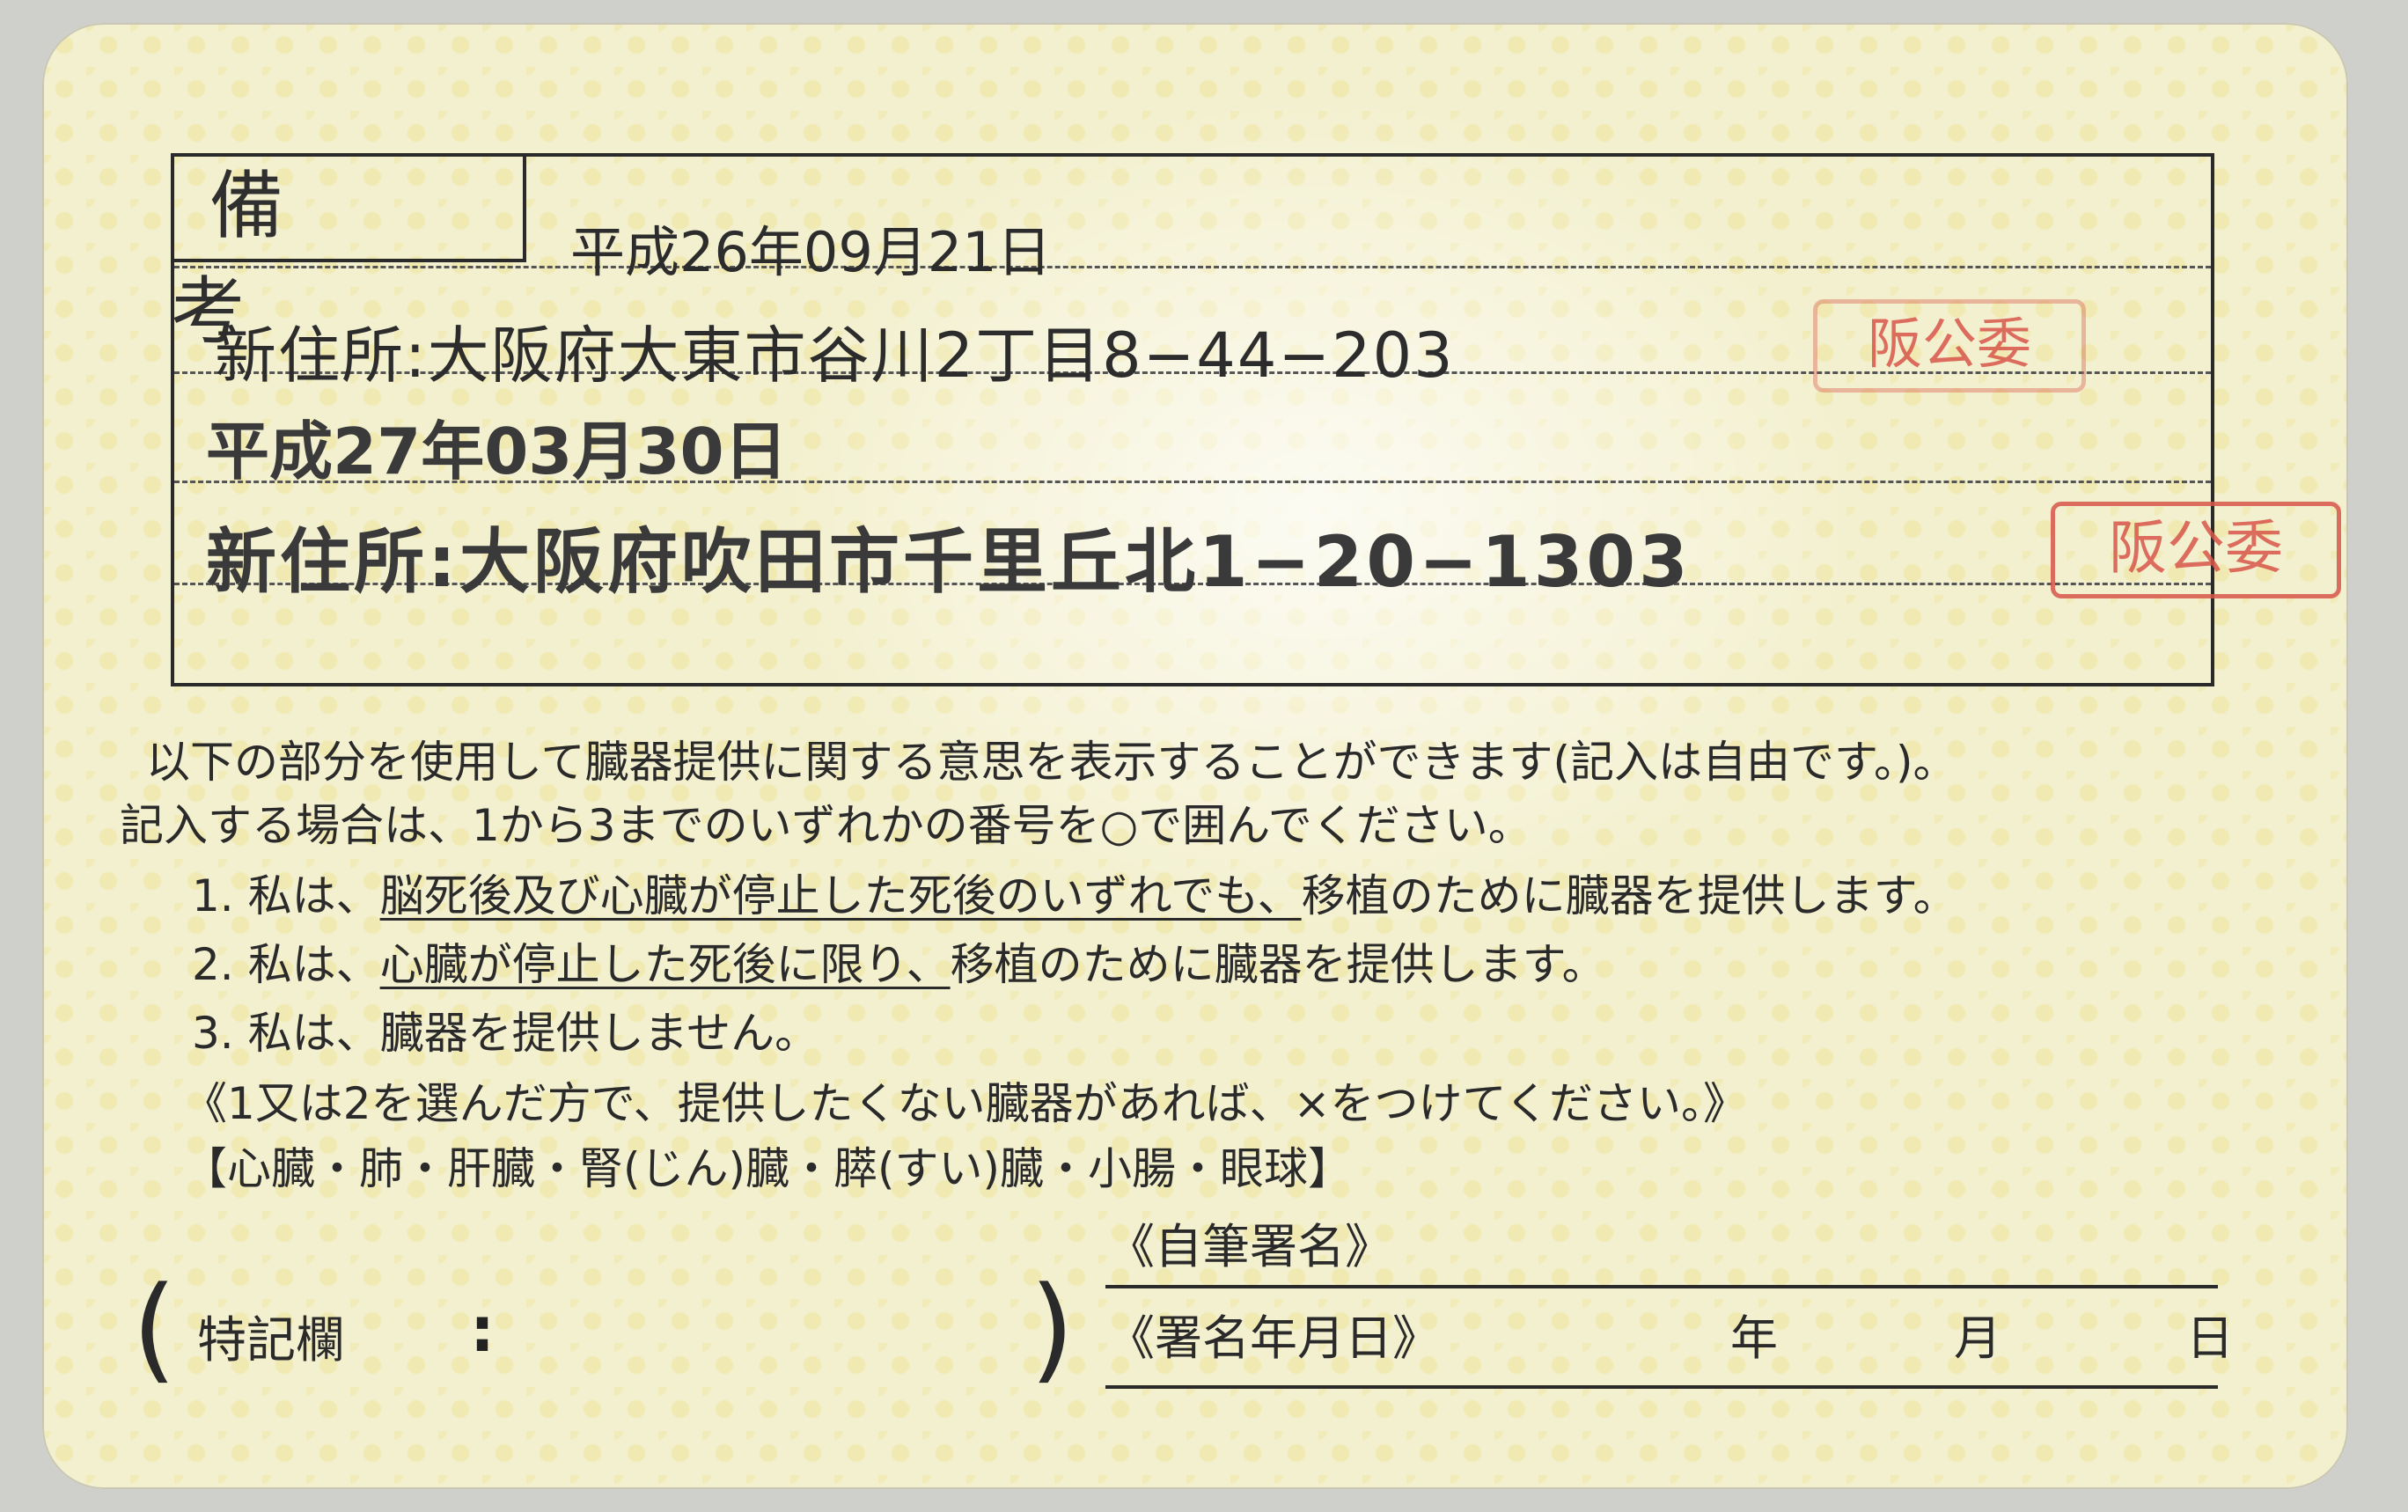 Image resolution: width=2408 pixels, height=1512 pixels. I want to click on remarks-label: 備 考, so click(348, 254).